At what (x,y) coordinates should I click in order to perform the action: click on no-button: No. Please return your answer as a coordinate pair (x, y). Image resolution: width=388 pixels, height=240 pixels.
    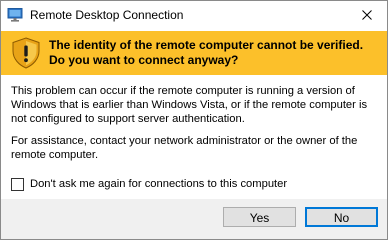
    Looking at the image, I should click on (341, 217).